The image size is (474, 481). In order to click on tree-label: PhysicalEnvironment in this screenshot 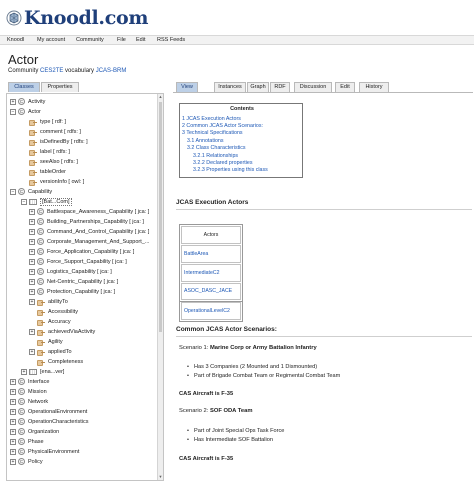, I will do `click(53, 452)`.